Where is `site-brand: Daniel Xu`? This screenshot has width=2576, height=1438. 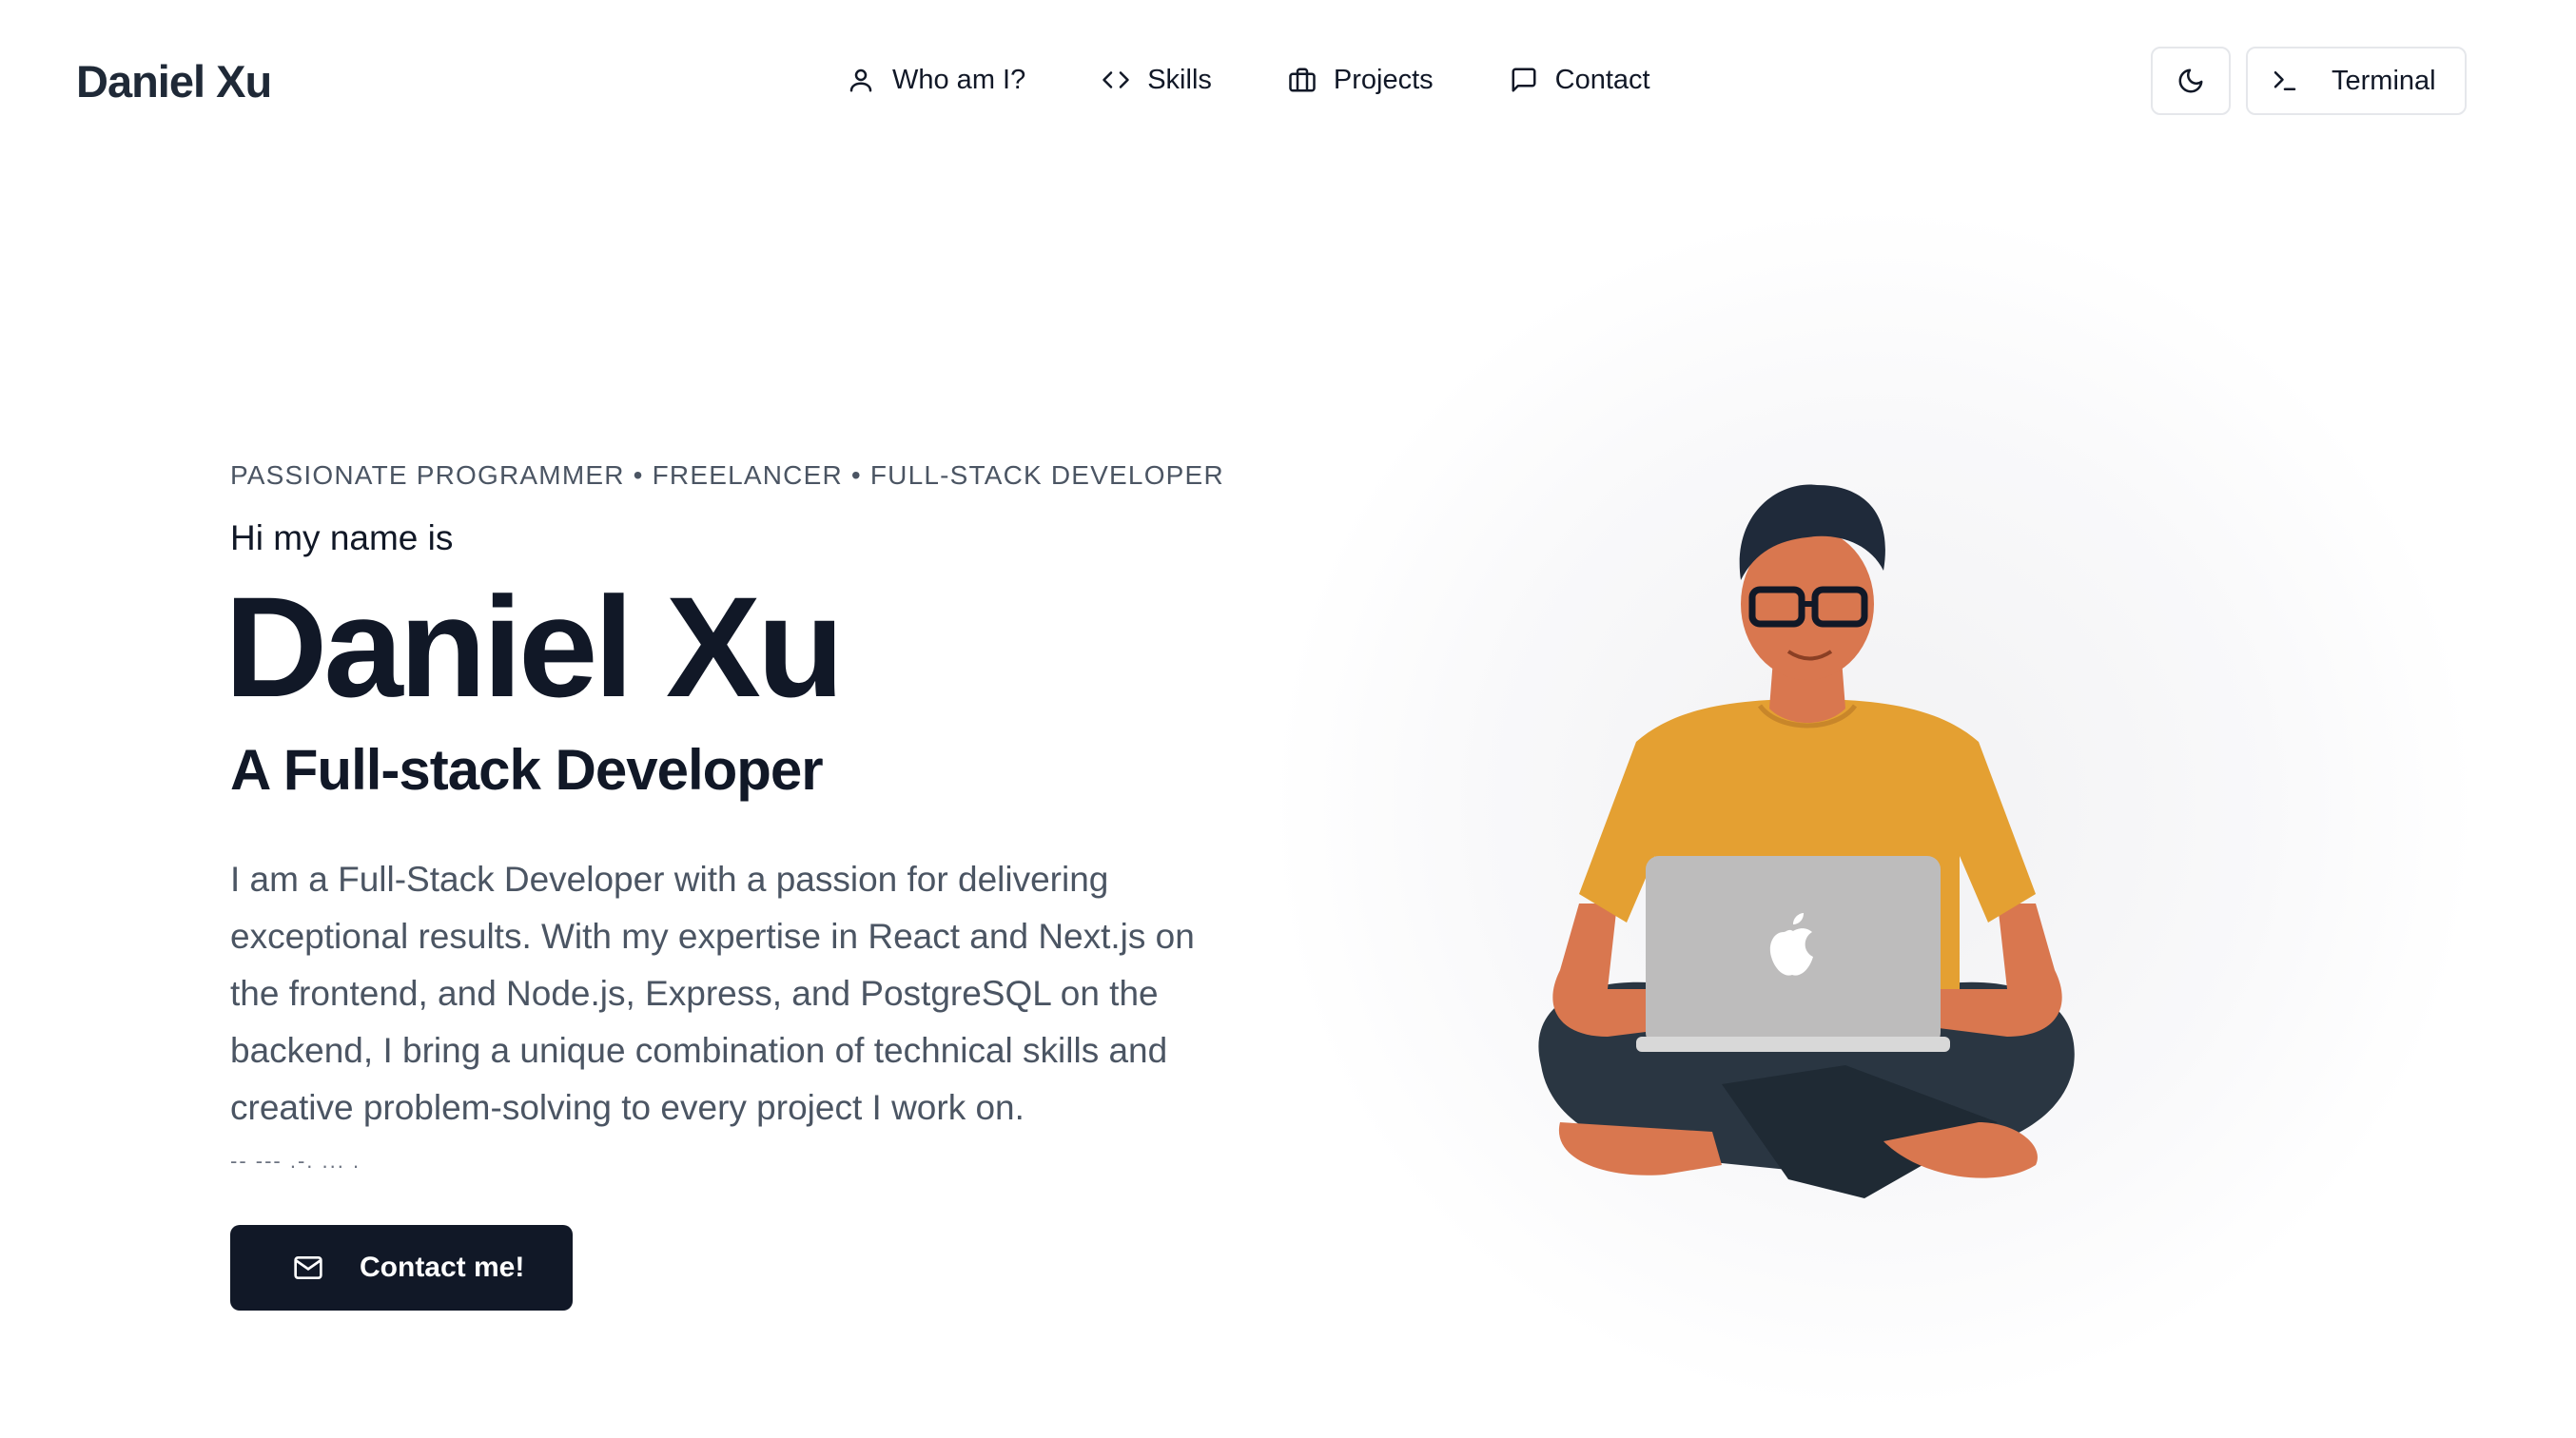
site-brand: Daniel Xu is located at coordinates (174, 81).